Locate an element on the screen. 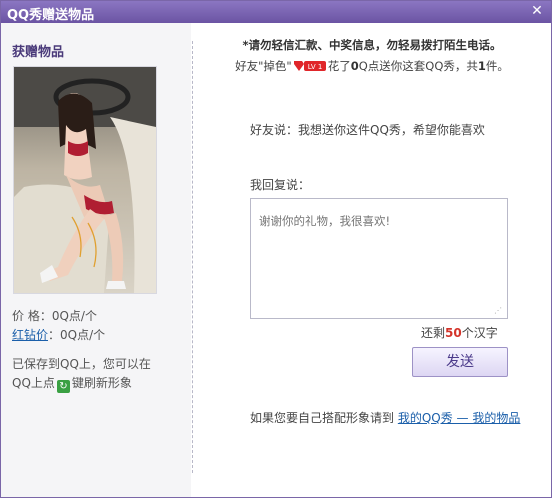 This screenshot has width=552, height=498. close-icon: ✕ is located at coordinates (537, 11).